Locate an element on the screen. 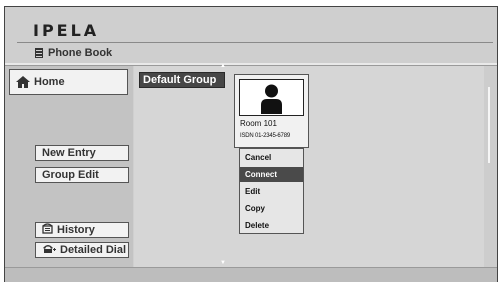 The height and width of the screenshot is (285, 502). book-icon is located at coordinates (39, 53).